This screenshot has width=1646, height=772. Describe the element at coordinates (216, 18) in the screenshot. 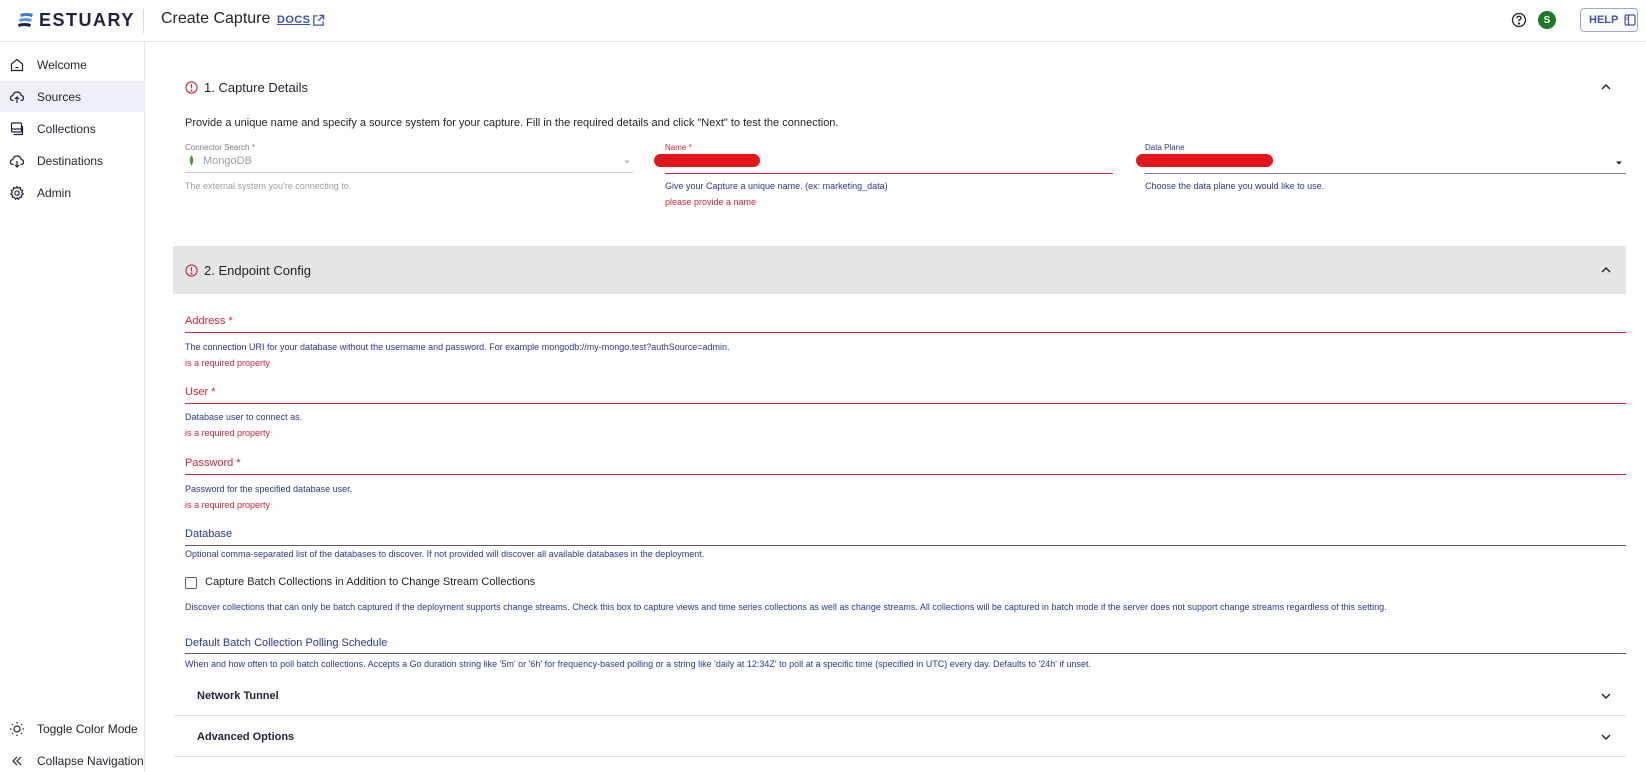

I see `page-title: Create Capture` at that location.